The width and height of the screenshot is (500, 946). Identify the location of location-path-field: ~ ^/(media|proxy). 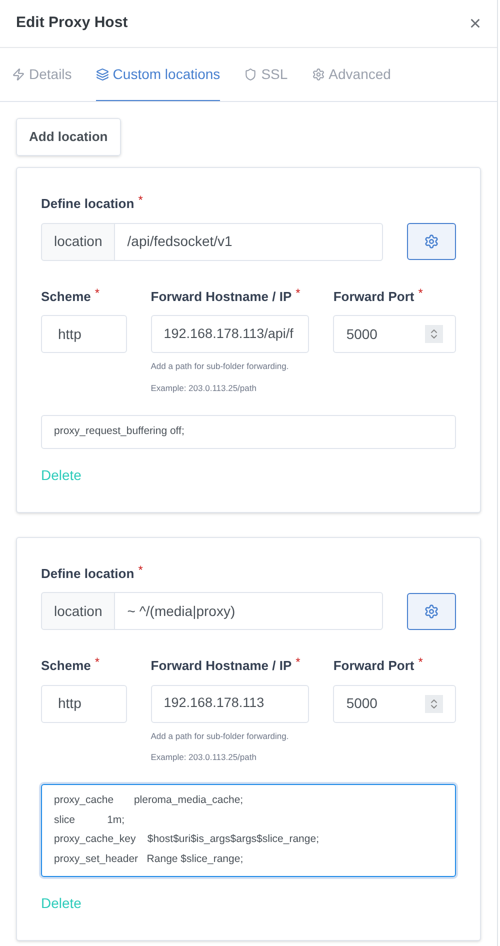
(249, 611).